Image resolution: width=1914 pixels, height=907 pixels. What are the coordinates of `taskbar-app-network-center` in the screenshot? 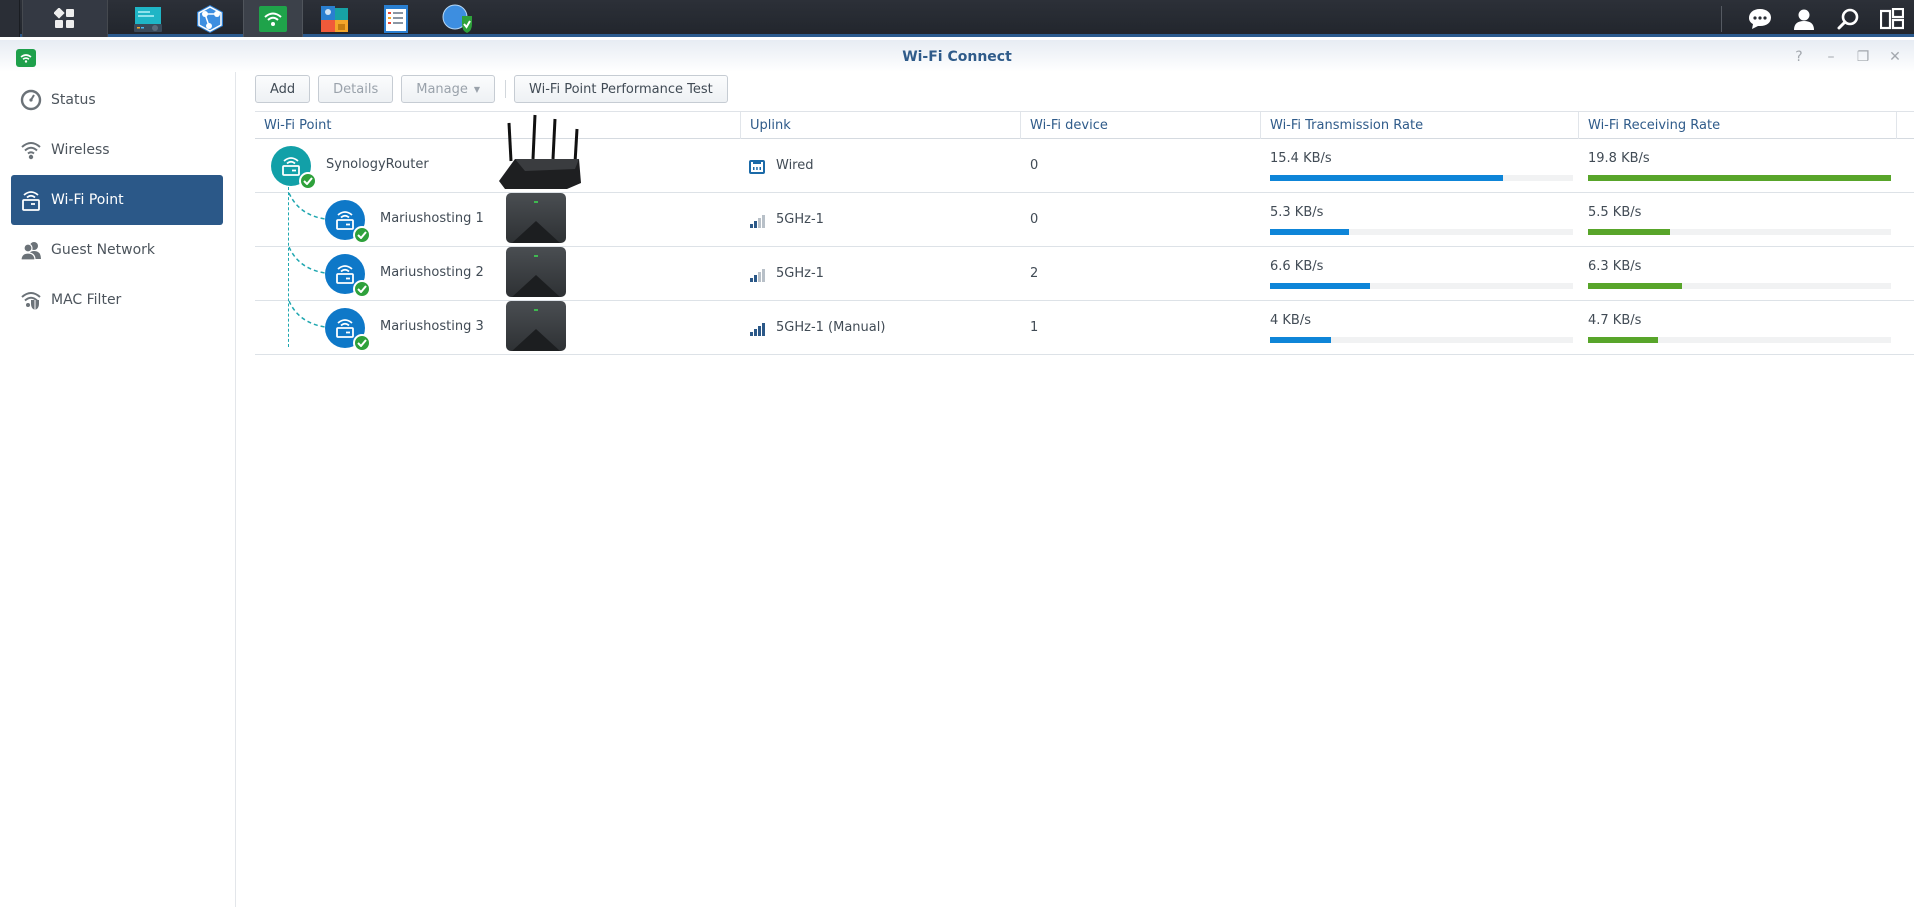 It's located at (148, 18).